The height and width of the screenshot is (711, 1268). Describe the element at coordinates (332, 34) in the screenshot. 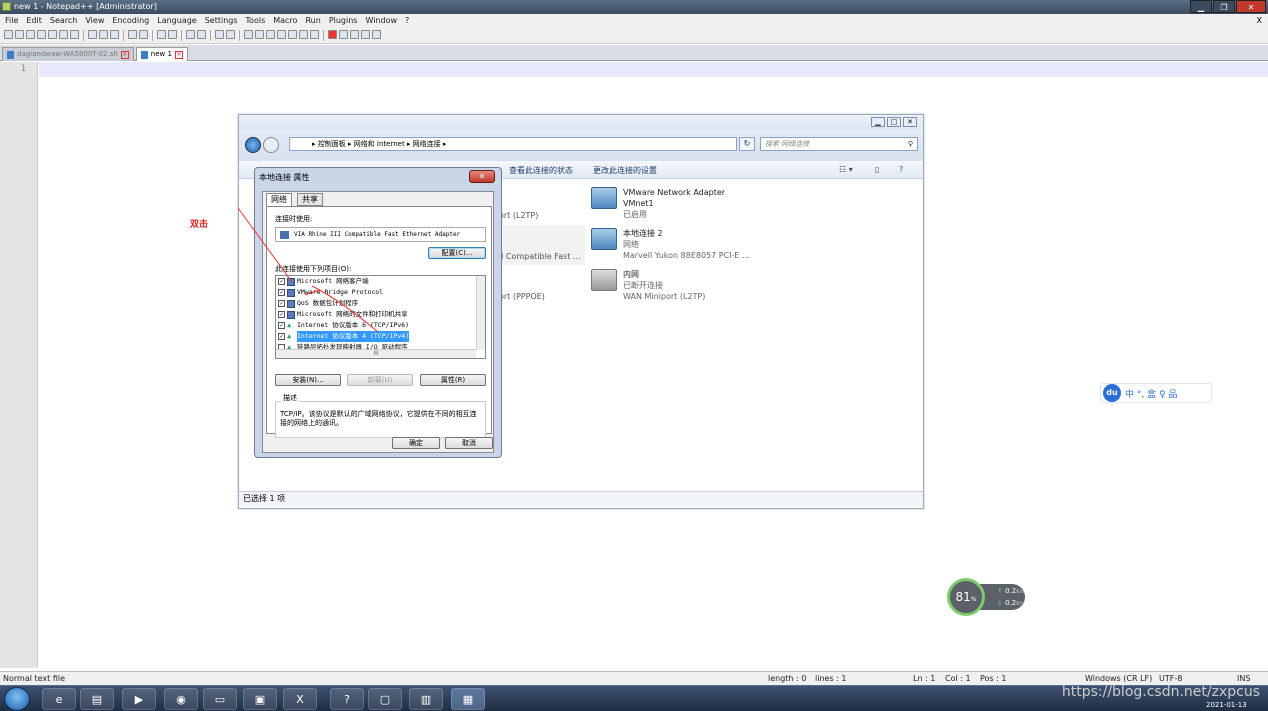

I see `record-macro-icon` at that location.